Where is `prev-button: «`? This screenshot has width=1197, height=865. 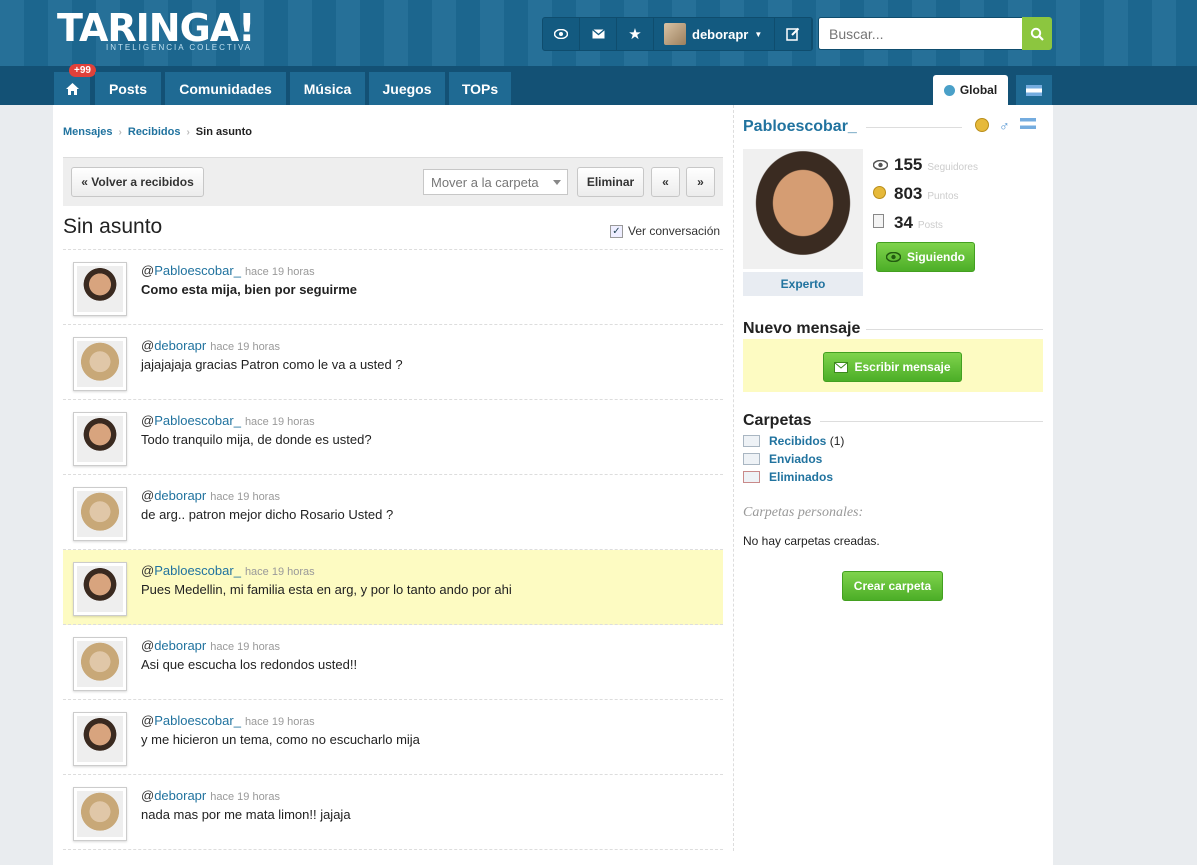 prev-button: « is located at coordinates (665, 182).